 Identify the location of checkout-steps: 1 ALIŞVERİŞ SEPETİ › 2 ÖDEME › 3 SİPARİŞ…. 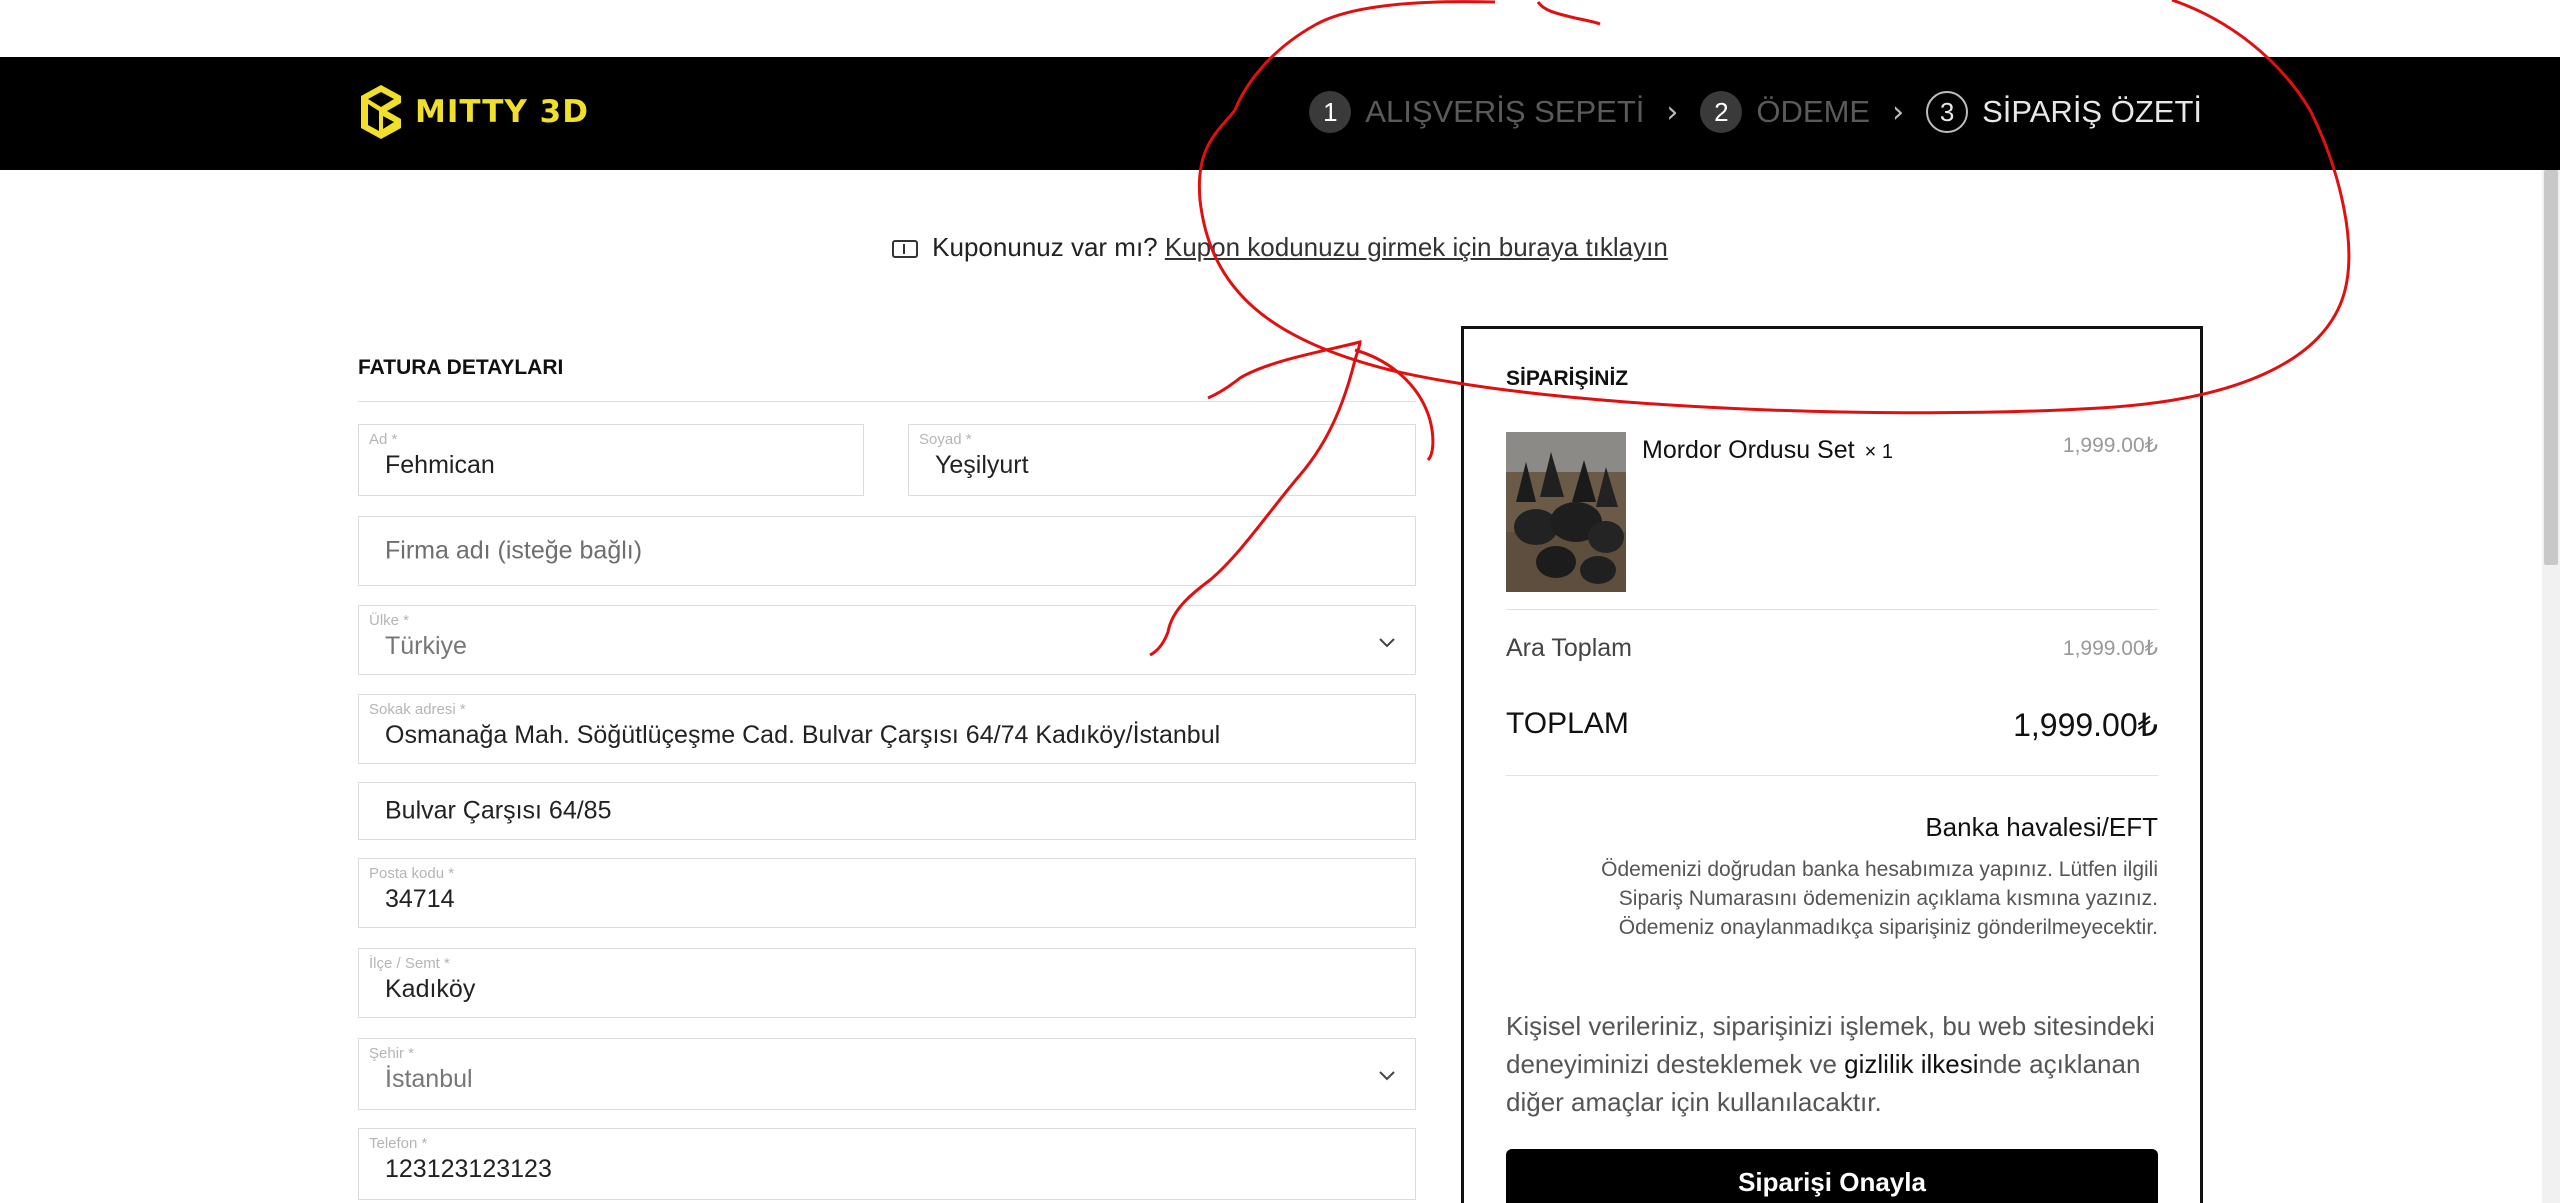
(1755, 112).